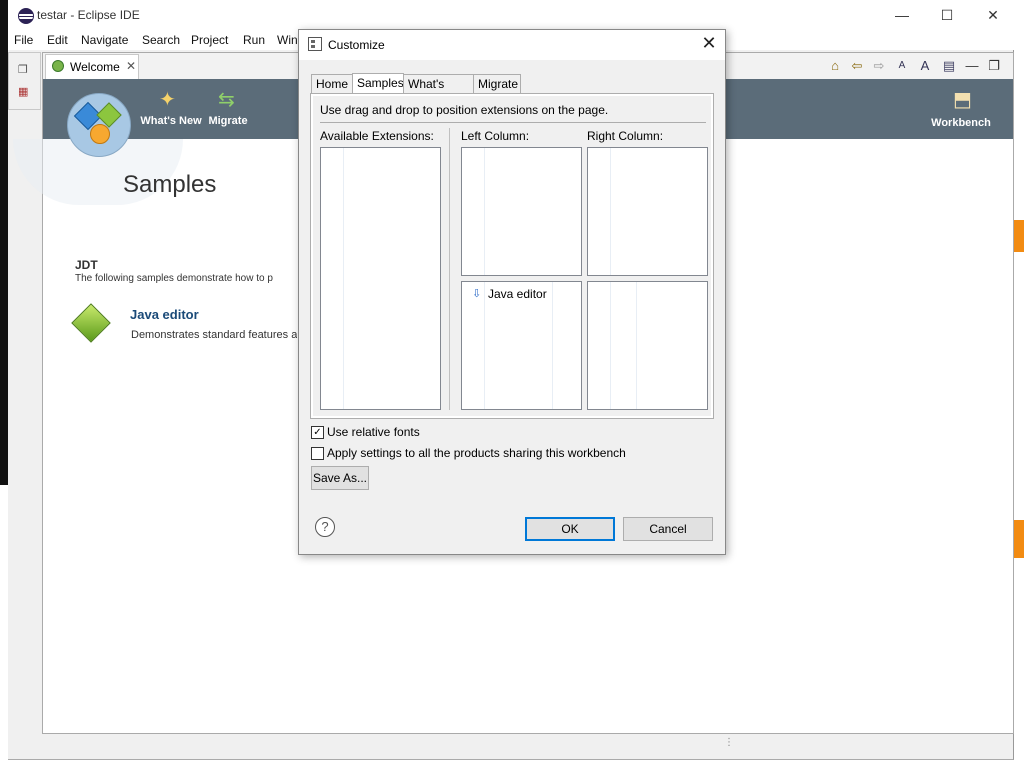 The height and width of the screenshot is (768, 1024). Describe the element at coordinates (58, 66) in the screenshot. I see `welcome-icon` at that location.